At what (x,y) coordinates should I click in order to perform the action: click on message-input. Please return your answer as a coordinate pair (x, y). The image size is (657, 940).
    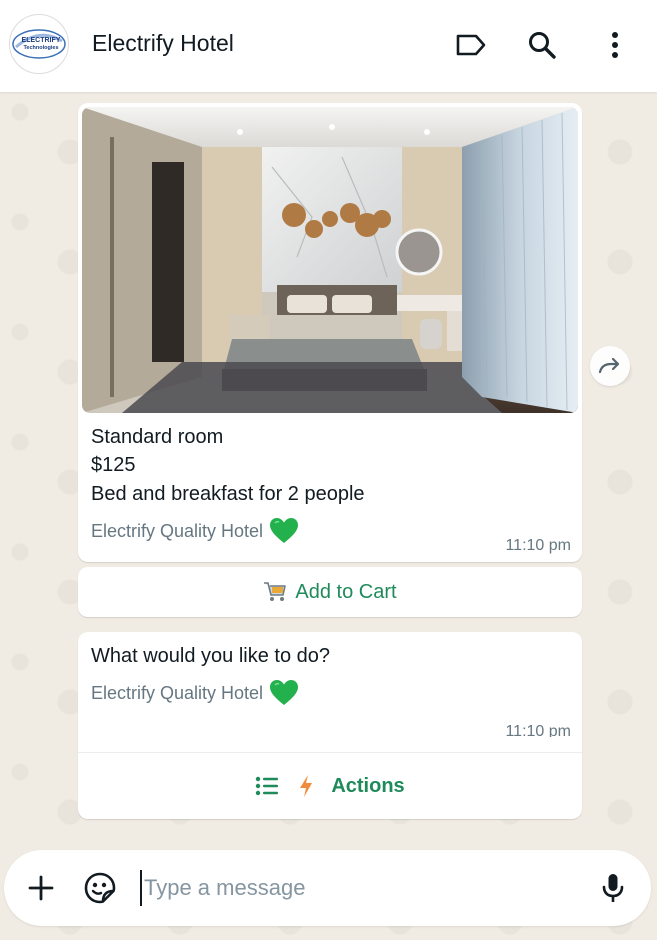
    Looking at the image, I should click on (360, 888).